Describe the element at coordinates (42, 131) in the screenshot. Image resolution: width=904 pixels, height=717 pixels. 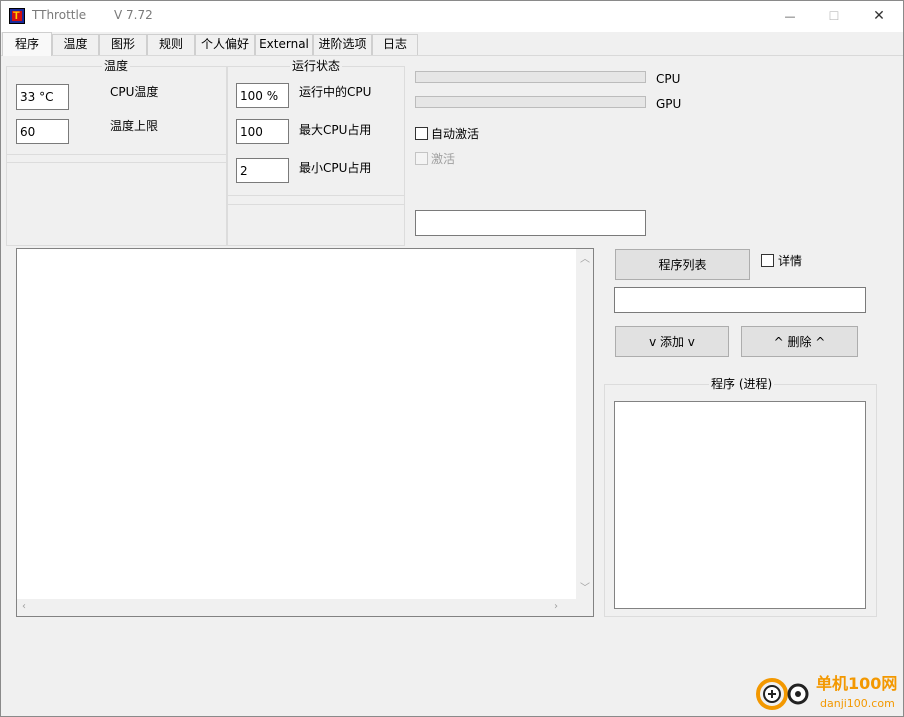
I see `temperature-limit-field: 60` at that location.